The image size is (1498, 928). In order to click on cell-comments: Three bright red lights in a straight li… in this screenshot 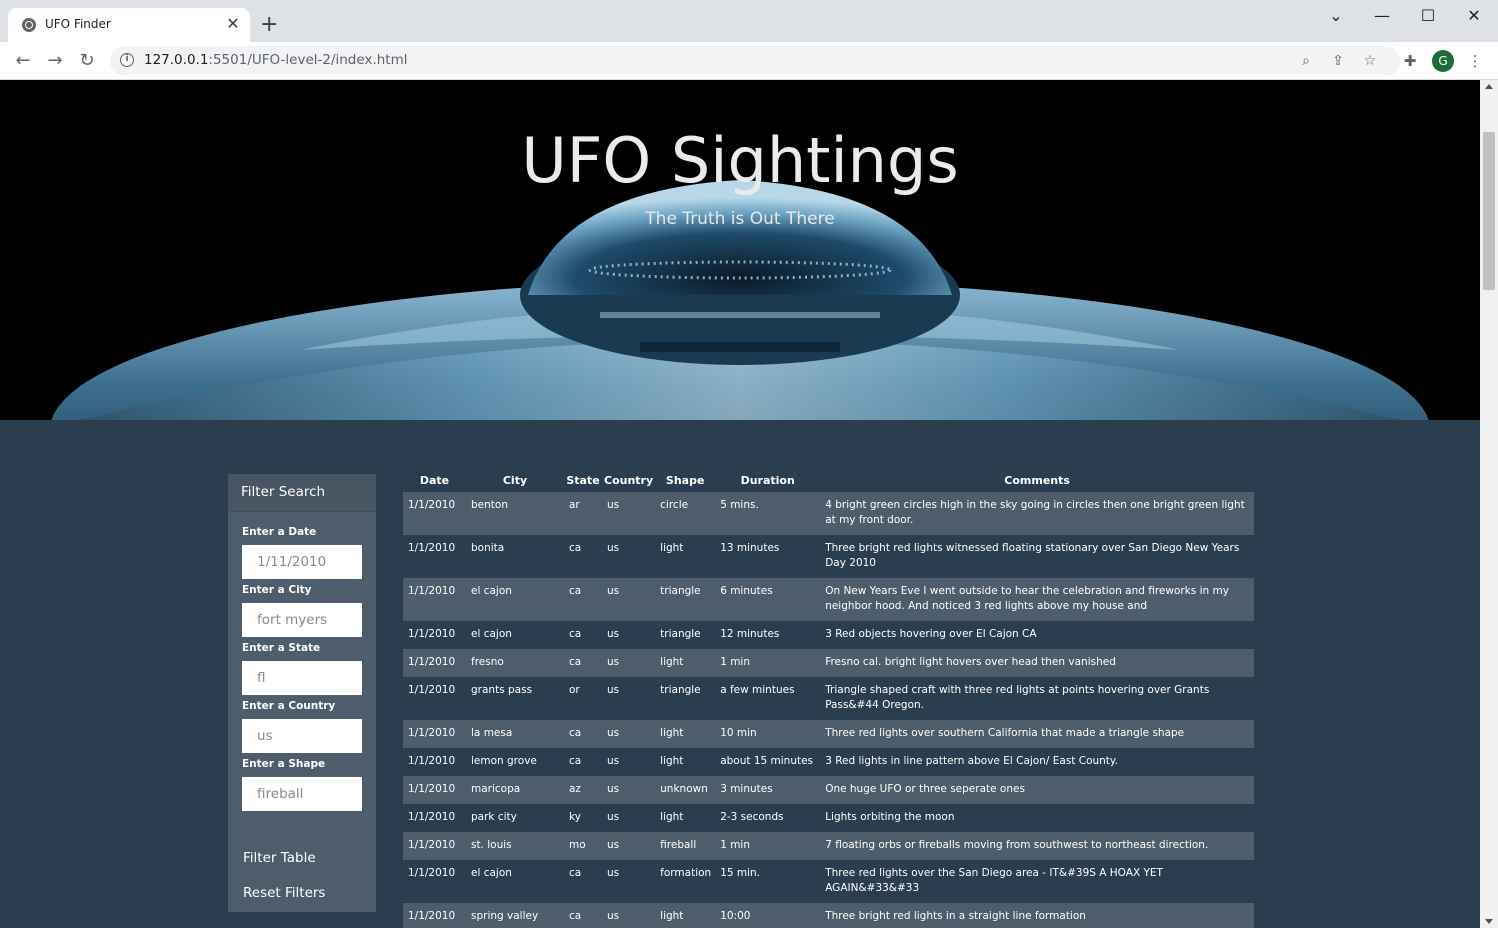, I will do `click(955, 916)`.